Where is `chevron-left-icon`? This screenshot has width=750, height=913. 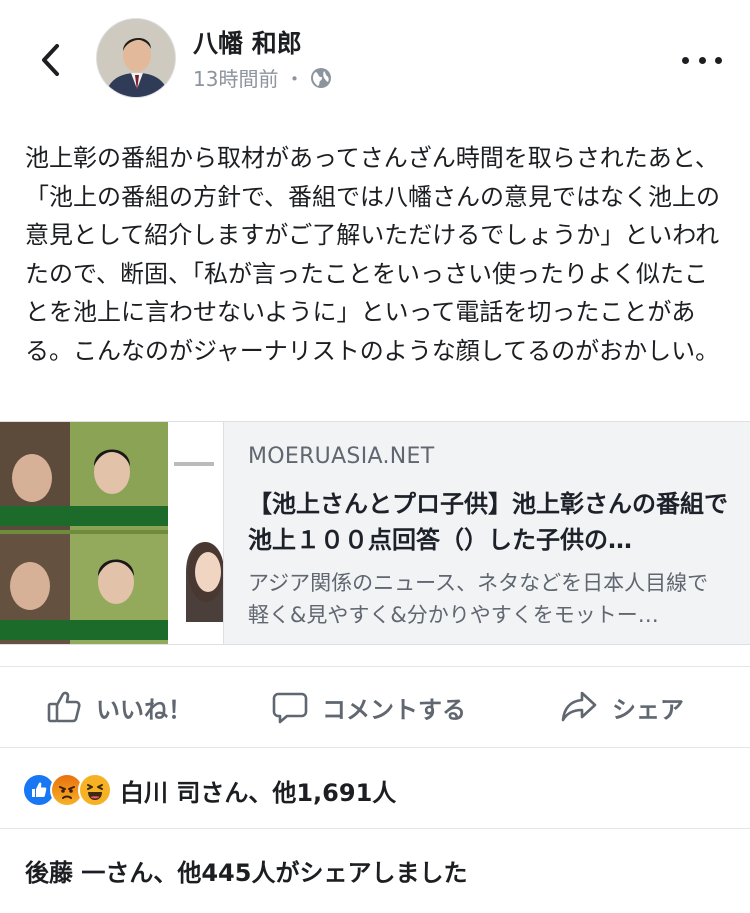 chevron-left-icon is located at coordinates (50, 60).